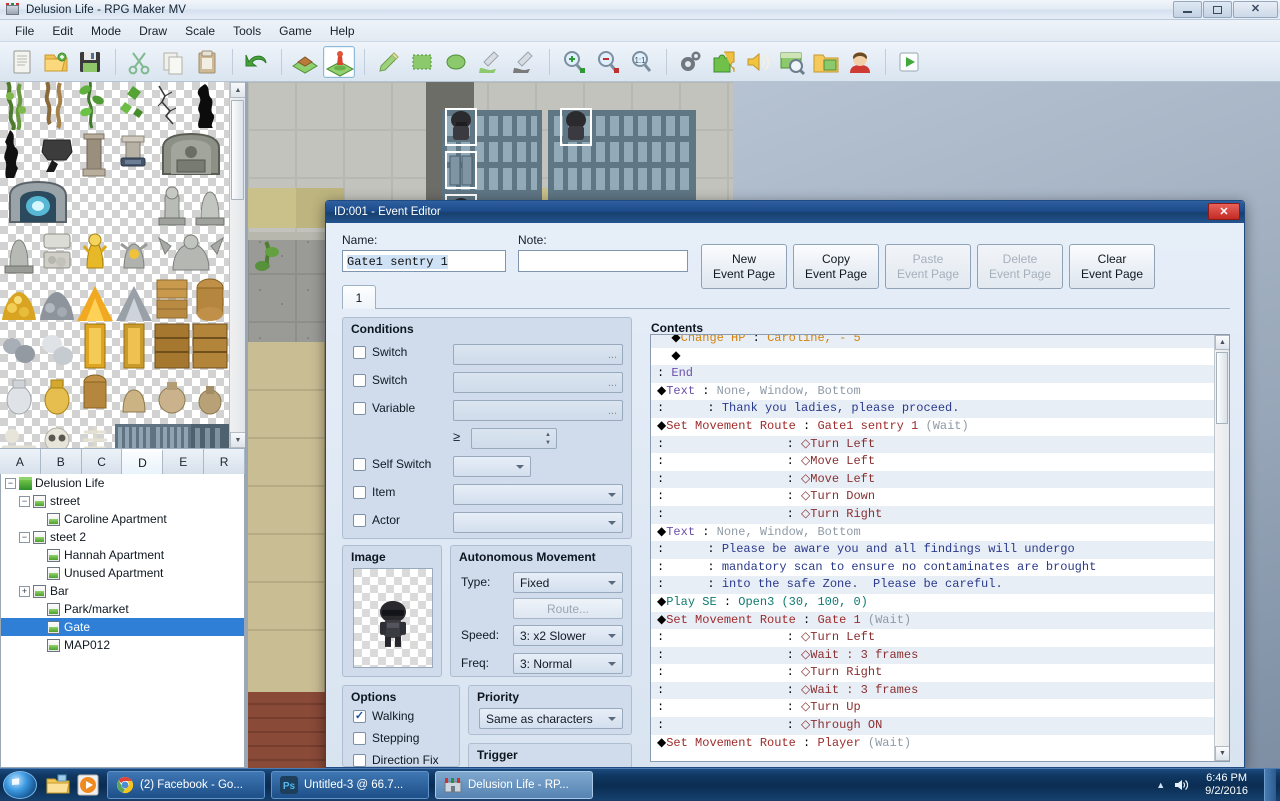 Image resolution: width=1280 pixels, height=801 pixels. What do you see at coordinates (1255, 9) in the screenshot?
I see `close-button: ✕` at bounding box center [1255, 9].